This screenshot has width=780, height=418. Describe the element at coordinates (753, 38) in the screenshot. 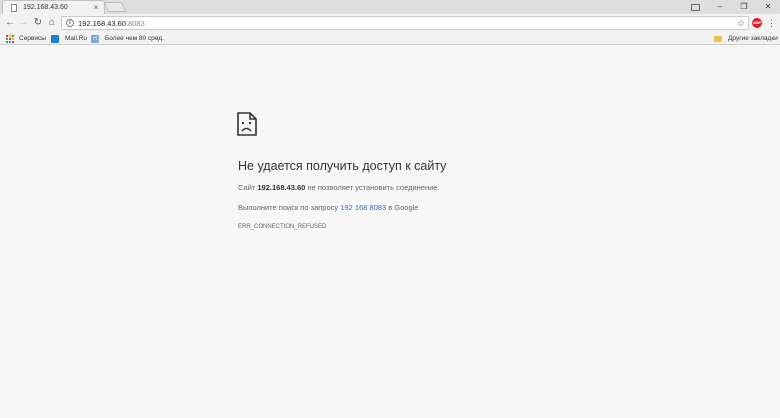

I see `bookmark-other-label: Другие закладки` at that location.